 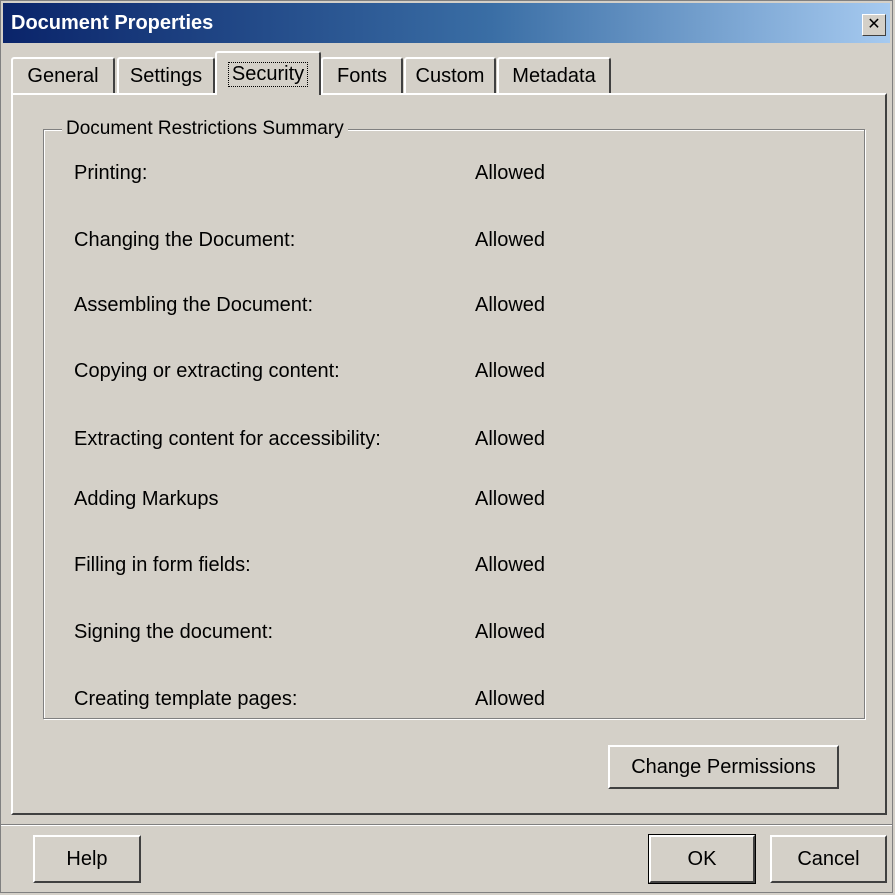 I want to click on restriction-label: Adding Markups, so click(x=146, y=498).